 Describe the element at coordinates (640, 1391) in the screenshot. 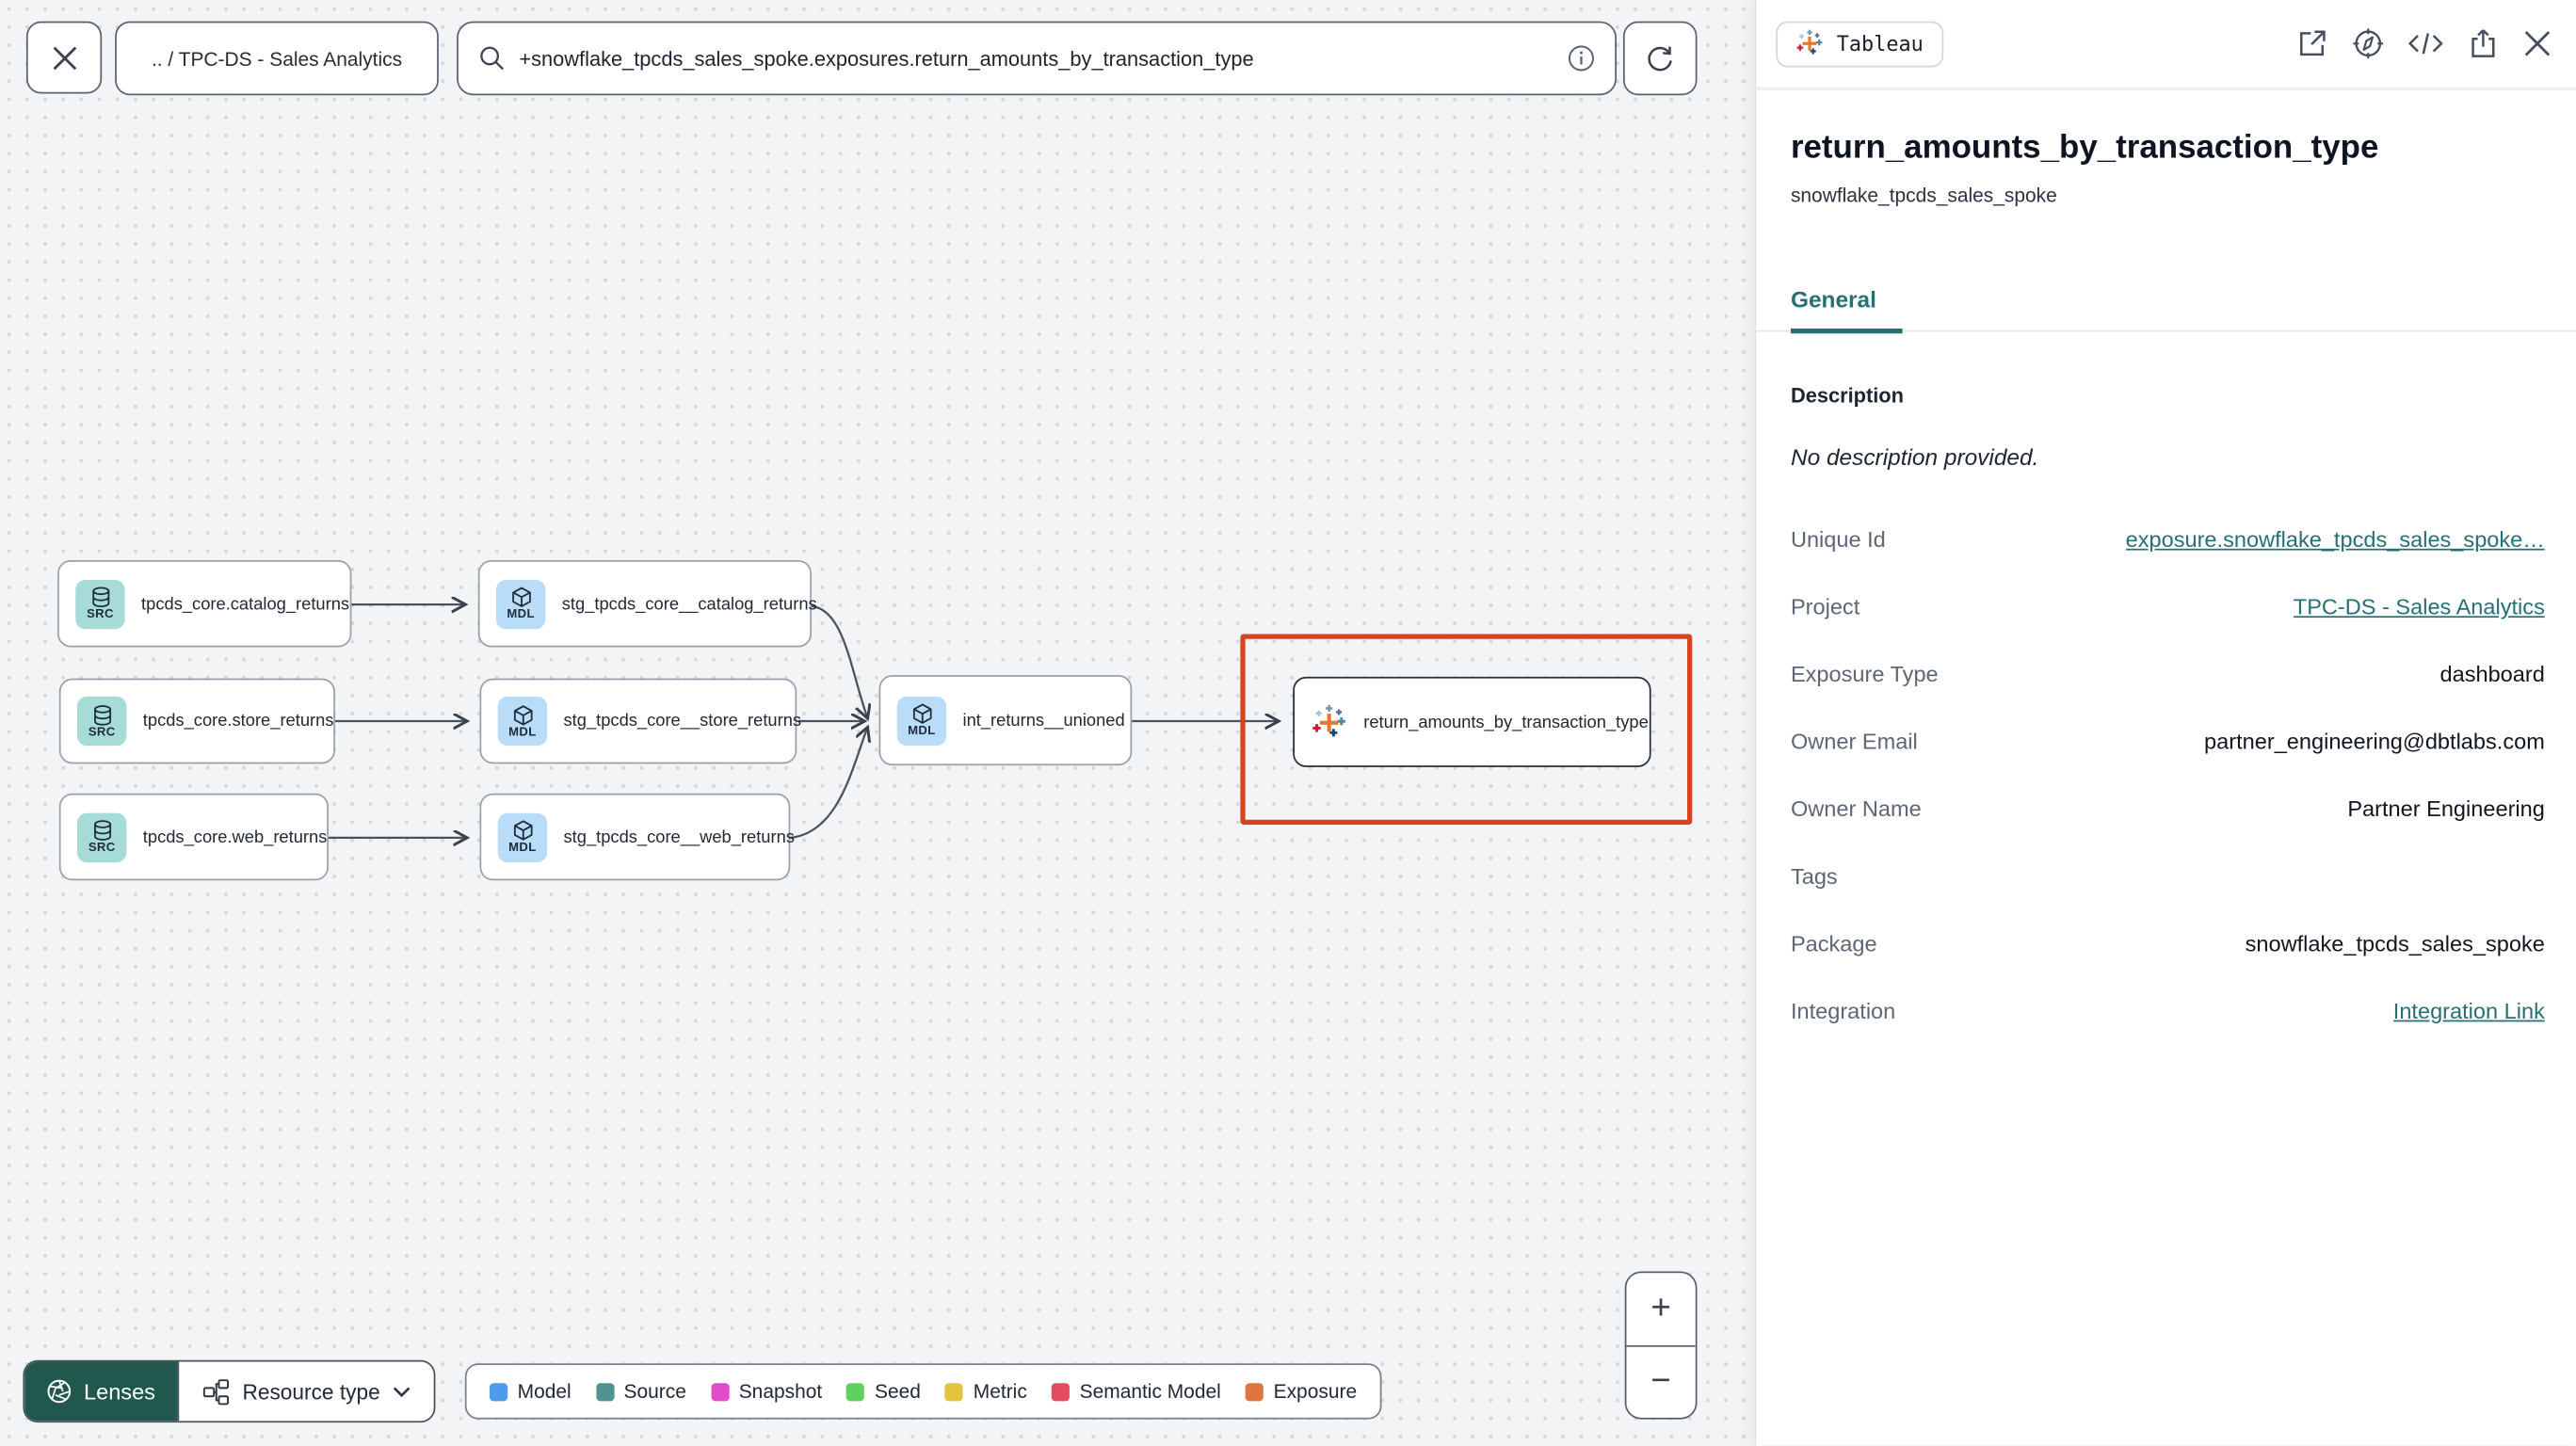

I see `legend-item-source: Source` at that location.